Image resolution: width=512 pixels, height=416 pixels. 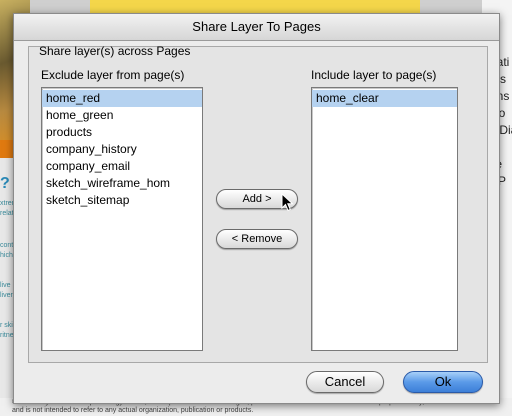 What do you see at coordinates (113, 75) in the screenshot?
I see `exclude-label: Exclude layer from page(s)` at bounding box center [113, 75].